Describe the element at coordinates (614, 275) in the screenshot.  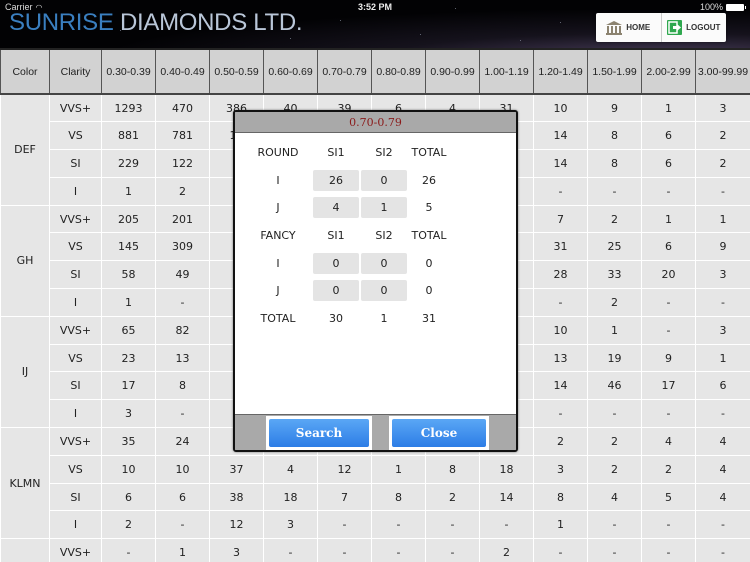
I see `count-cell: 33` at that location.